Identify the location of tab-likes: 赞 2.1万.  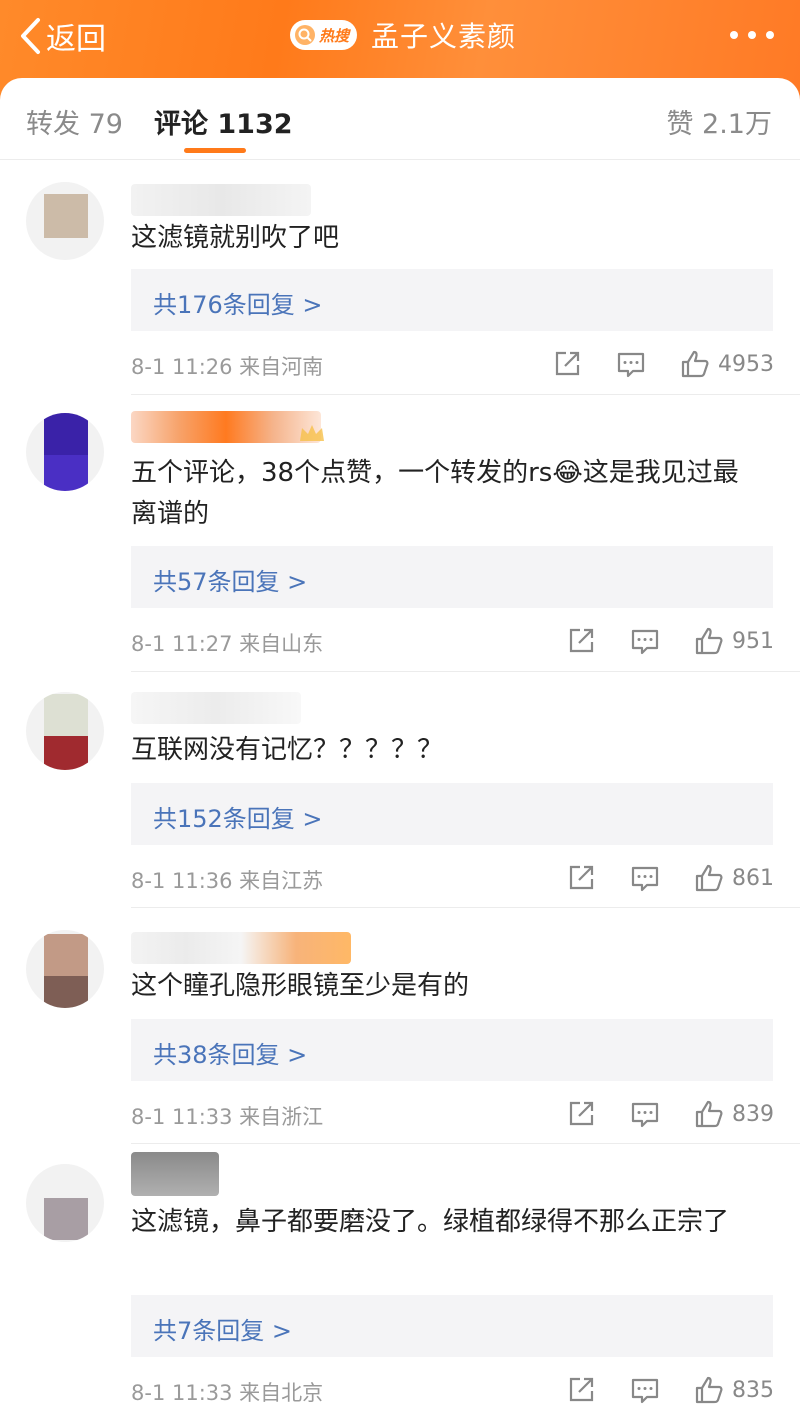
(719, 121).